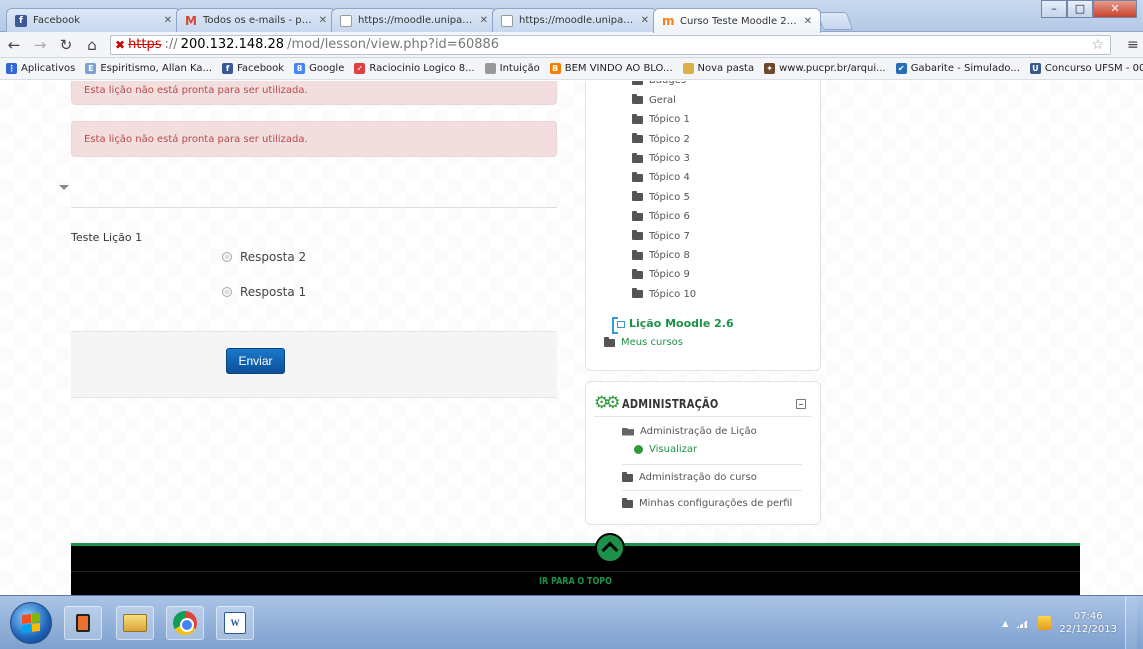 This screenshot has width=1143, height=649. Describe the element at coordinates (393, 44) in the screenshot. I see `url-path: /mod/lesson/view.php?id=60886` at that location.